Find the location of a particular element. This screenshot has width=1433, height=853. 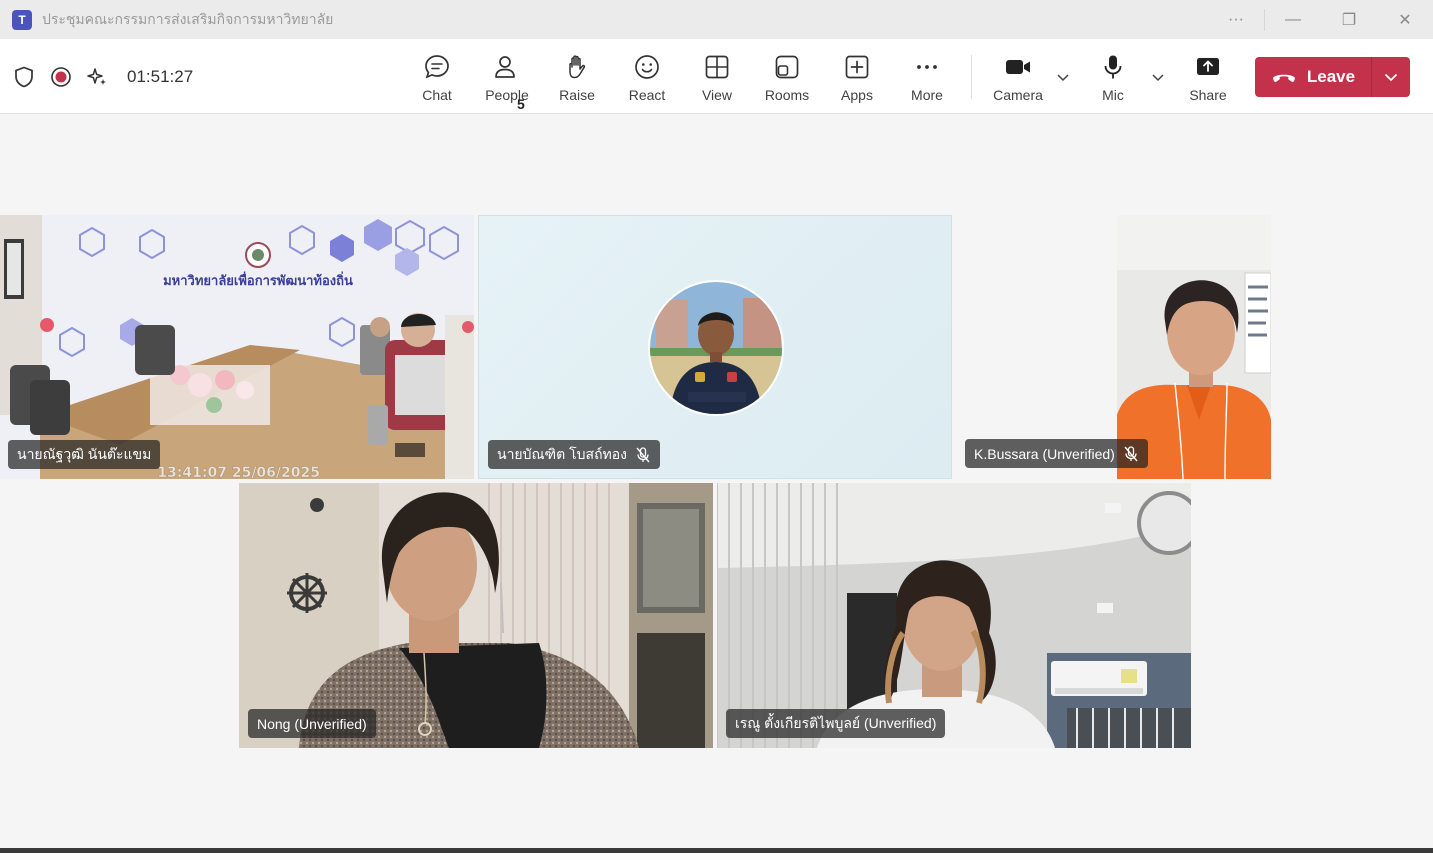

leave-button-group: Leave is located at coordinates (1332, 77).